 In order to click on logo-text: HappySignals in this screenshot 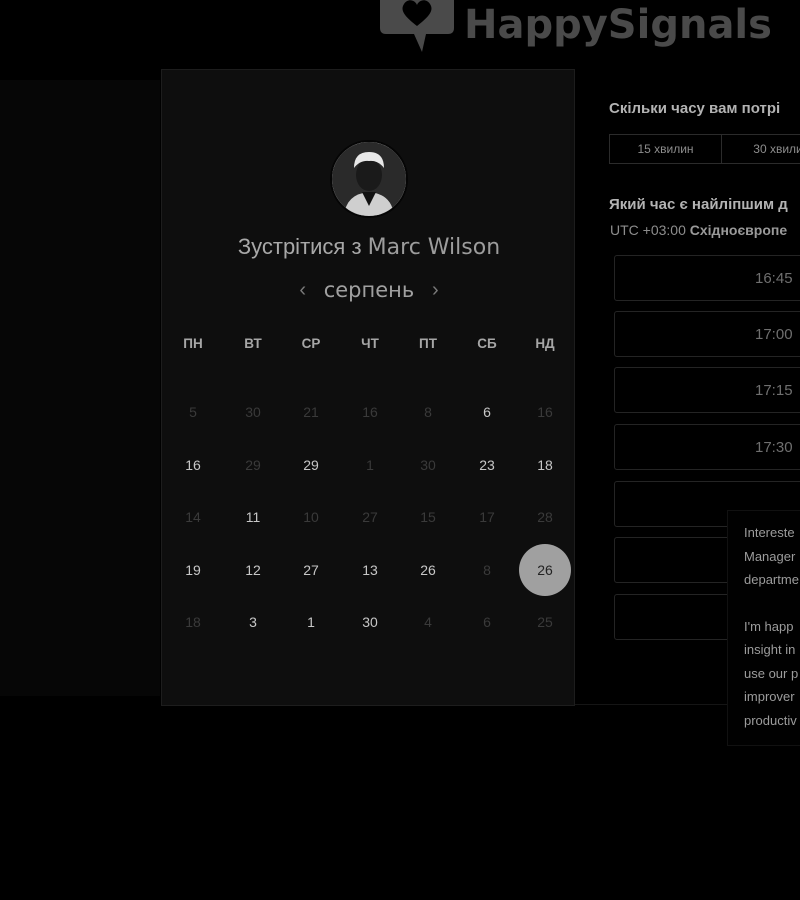, I will do `click(618, 25)`.